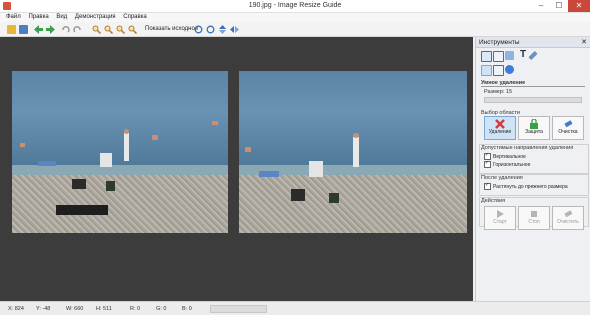  Describe the element at coordinates (38, 17) in the screenshot. I see `menu-edit: Правка` at that location.